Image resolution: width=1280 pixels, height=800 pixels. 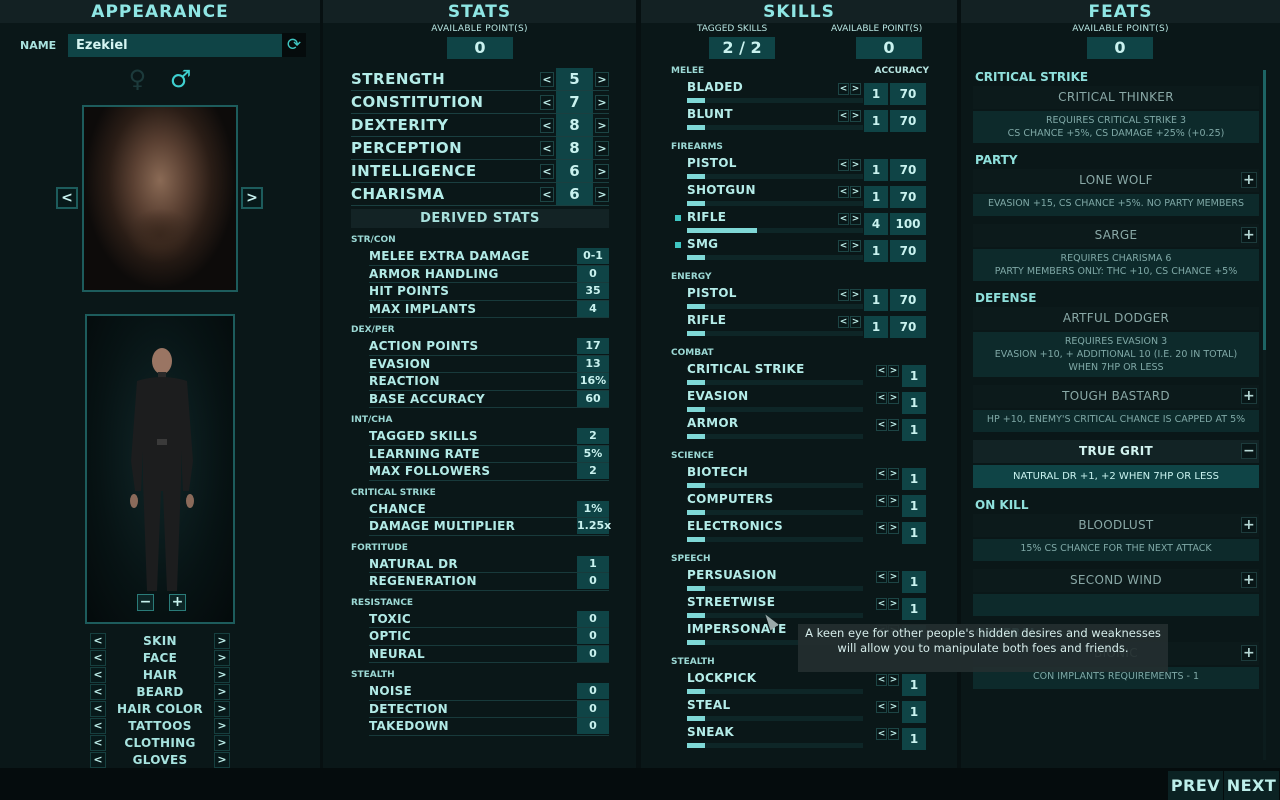 I want to click on next-portrait-button: >, so click(x=252, y=198).